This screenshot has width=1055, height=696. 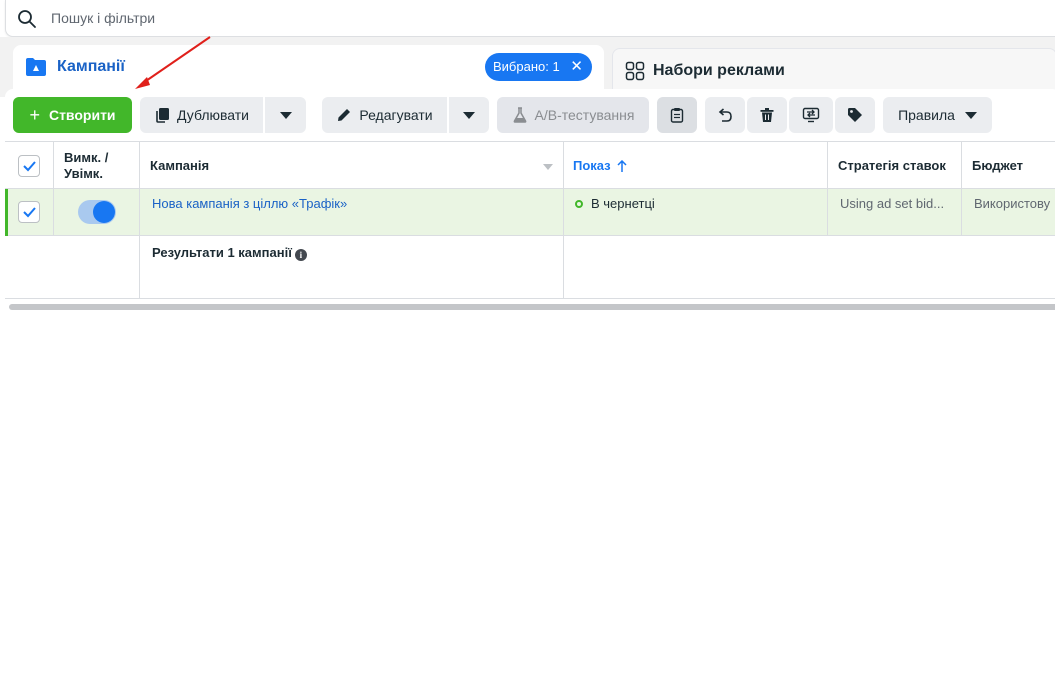 I want to click on header-bid-strategy: Стратегія ставок, so click(x=895, y=165).